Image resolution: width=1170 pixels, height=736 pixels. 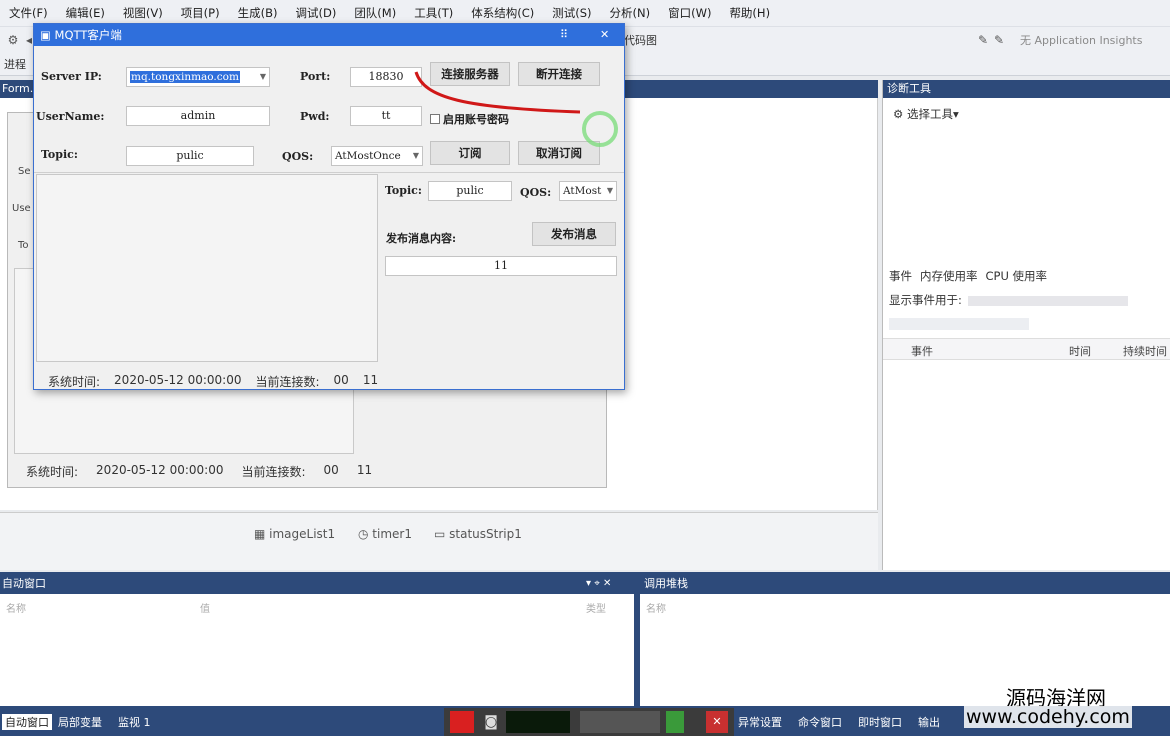 What do you see at coordinates (598, 584) in the screenshot?
I see `dock-controls: ▾ ⌖ ✕` at bounding box center [598, 584].